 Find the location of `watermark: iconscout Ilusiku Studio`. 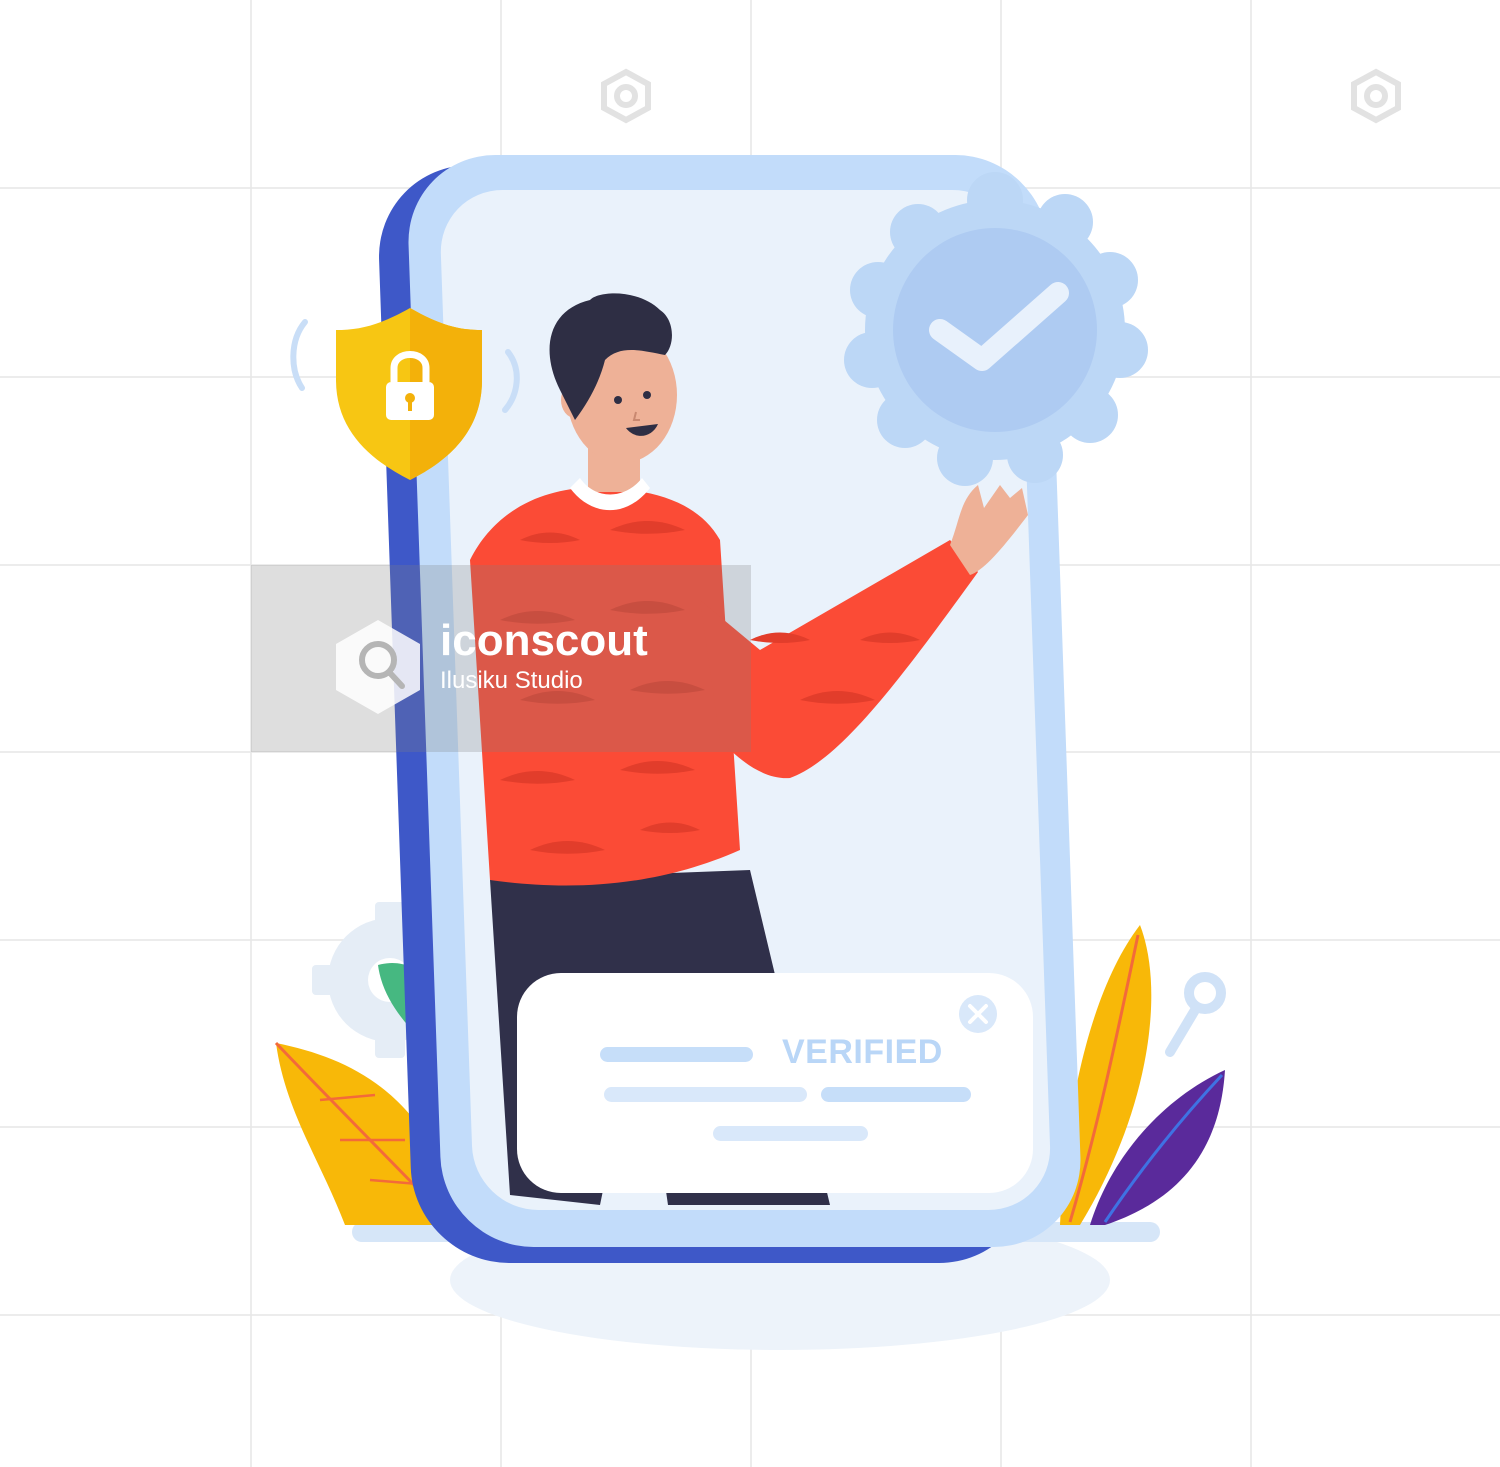

watermark: iconscout Ilusiku Studio is located at coordinates (501, 658).